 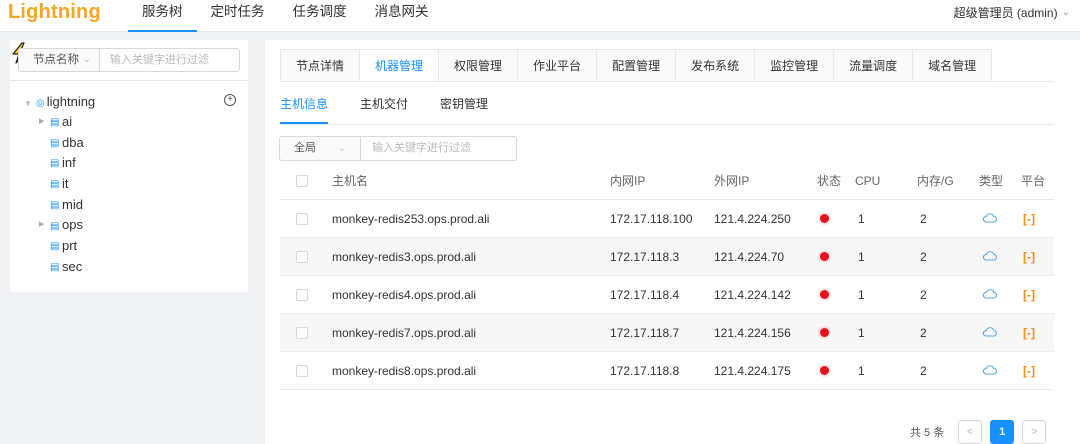 I want to click on select-all-cell, so click(x=306, y=180).